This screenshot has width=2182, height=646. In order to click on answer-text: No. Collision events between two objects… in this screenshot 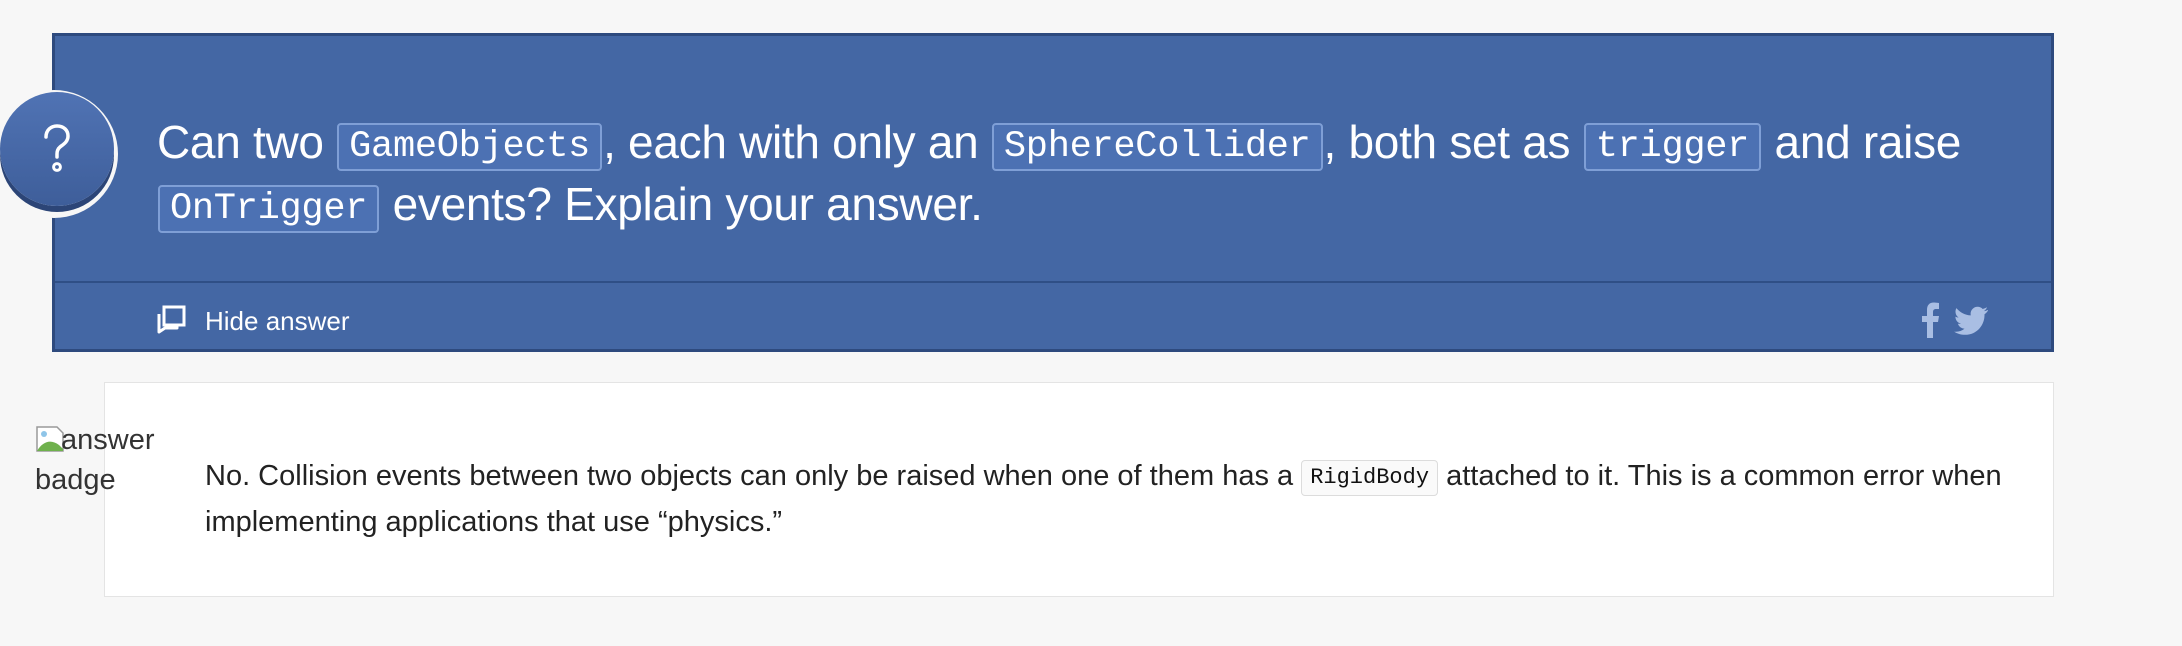, I will do `click(1105, 499)`.